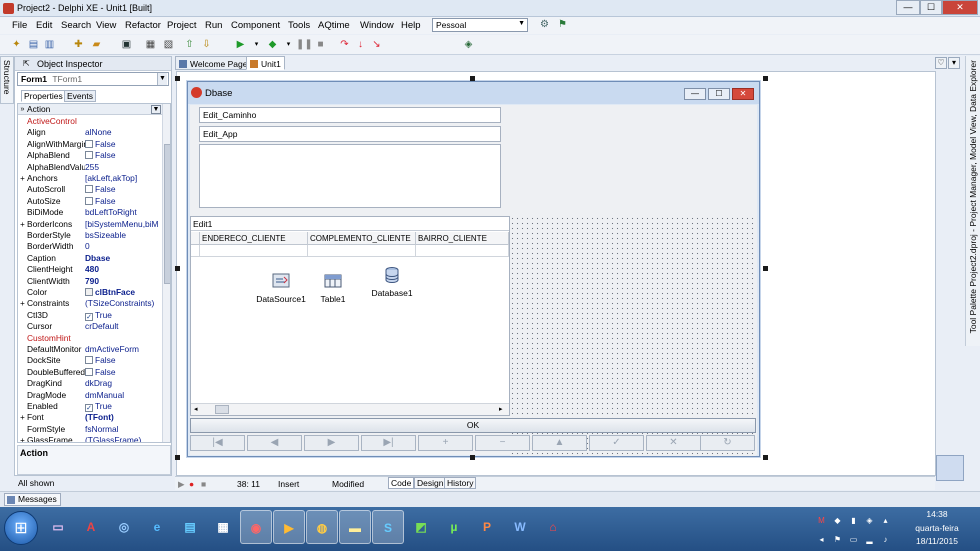 This screenshot has height=551, width=980. Describe the element at coordinates (182, 25) in the screenshot. I see `menu-project: Project` at that location.